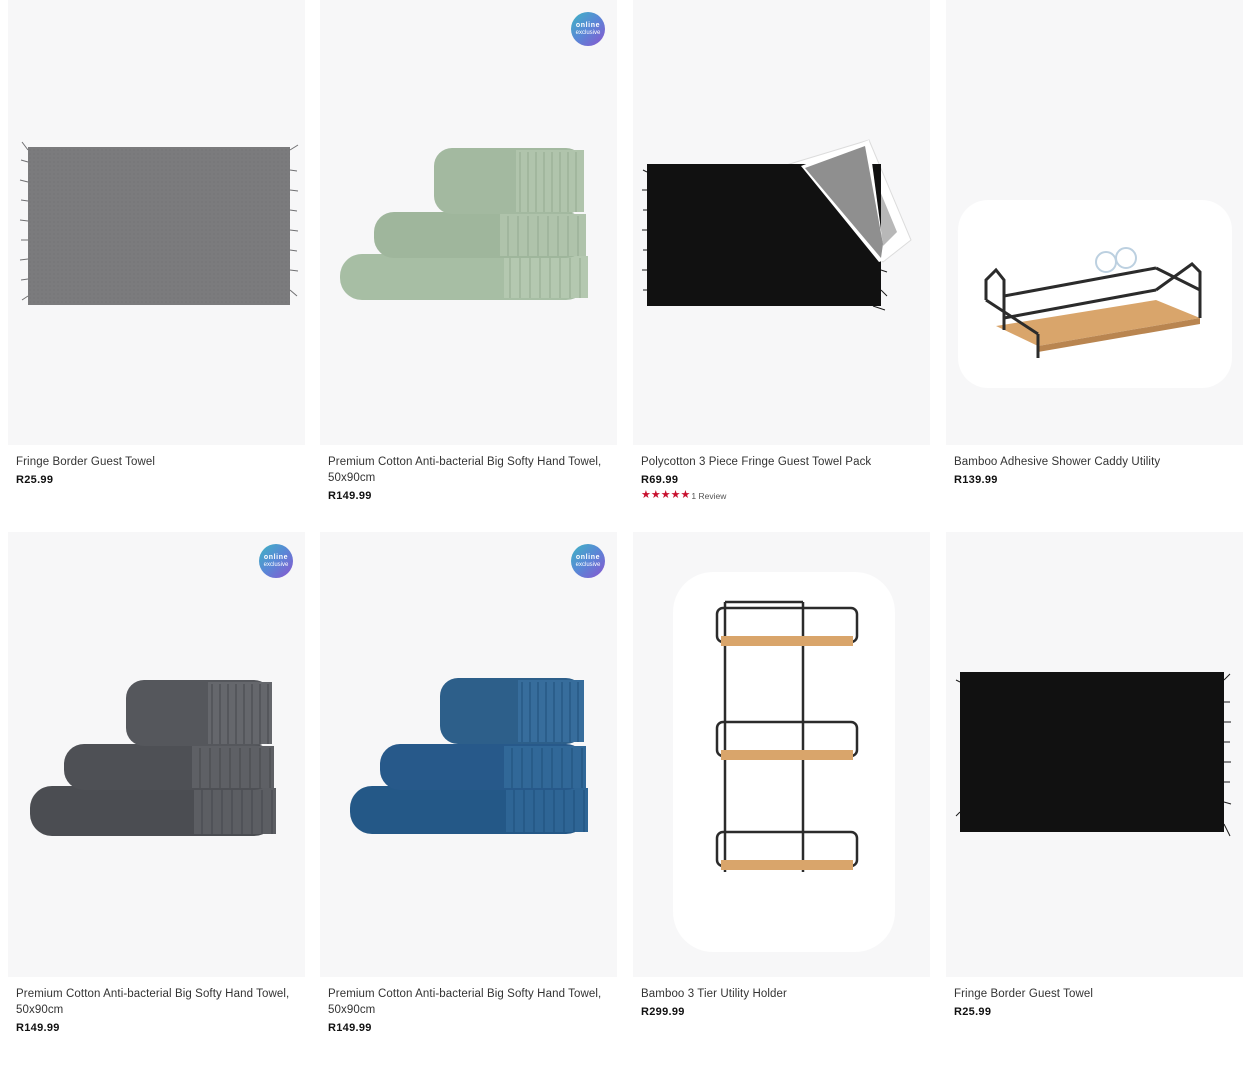 The image size is (1250, 1065). What do you see at coordinates (784, 762) in the screenshot?
I see `bamboo-3-tier-holder-image` at bounding box center [784, 762].